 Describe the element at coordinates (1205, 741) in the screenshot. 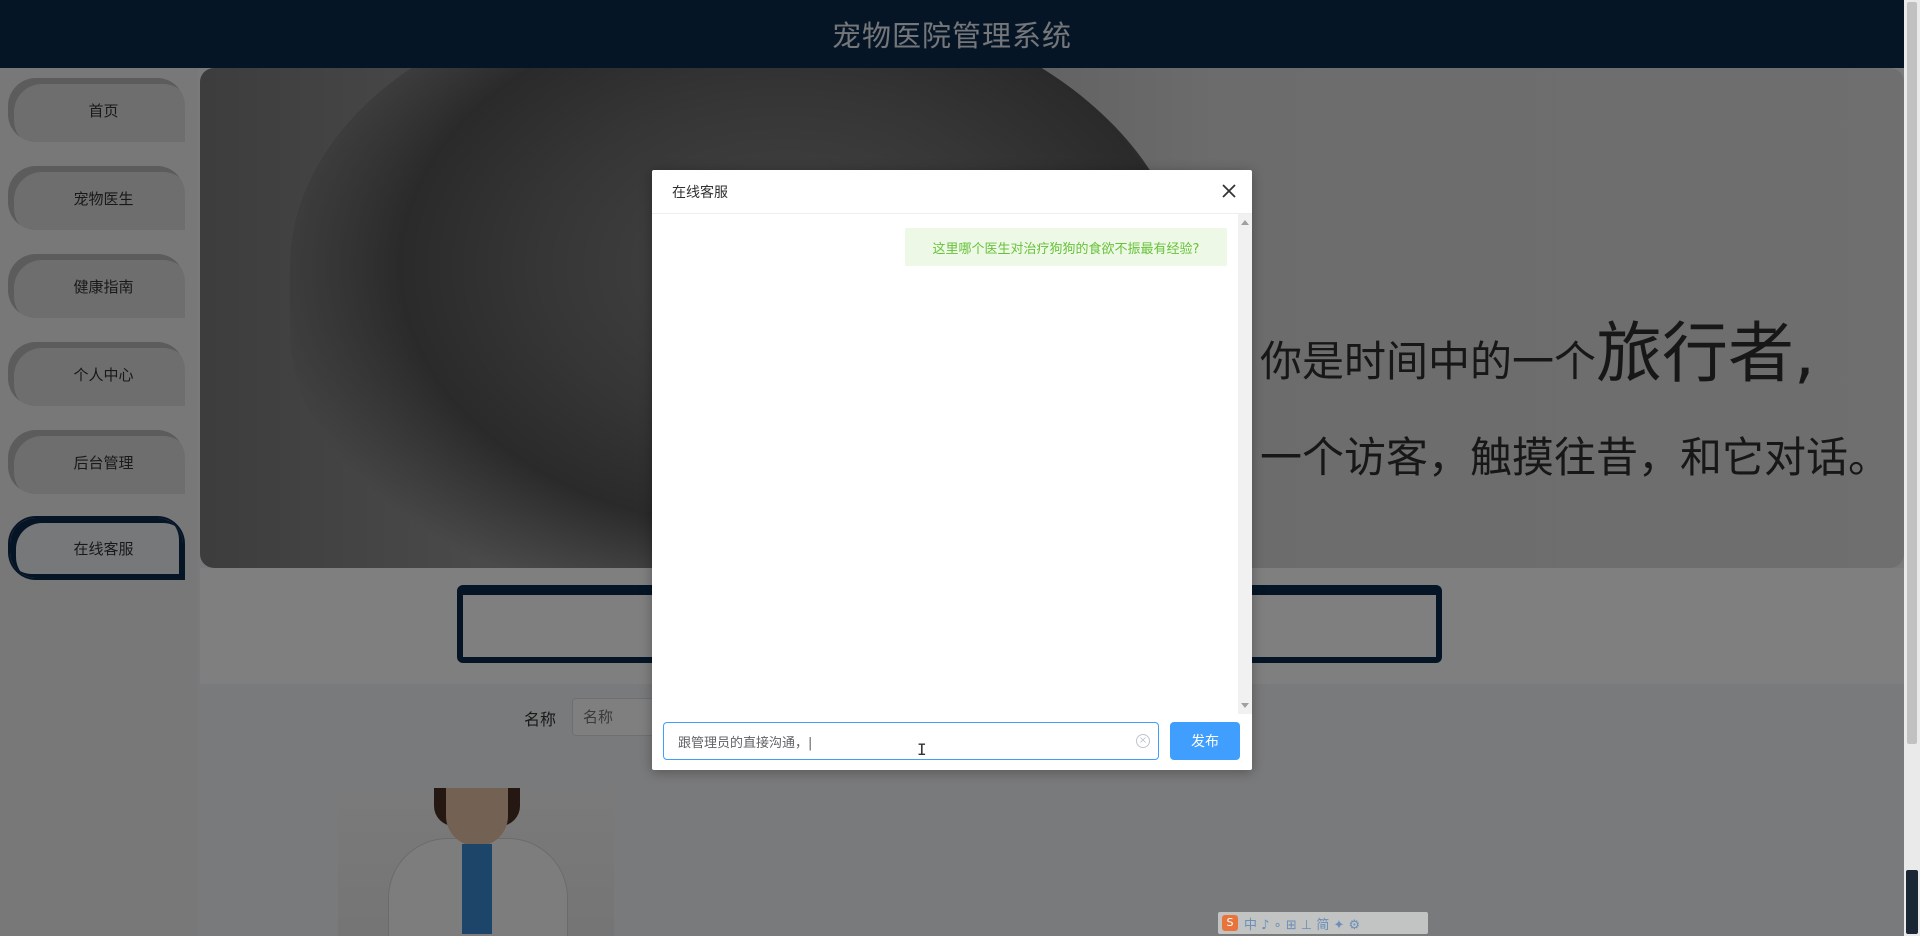

I see `send-button: 发布` at that location.